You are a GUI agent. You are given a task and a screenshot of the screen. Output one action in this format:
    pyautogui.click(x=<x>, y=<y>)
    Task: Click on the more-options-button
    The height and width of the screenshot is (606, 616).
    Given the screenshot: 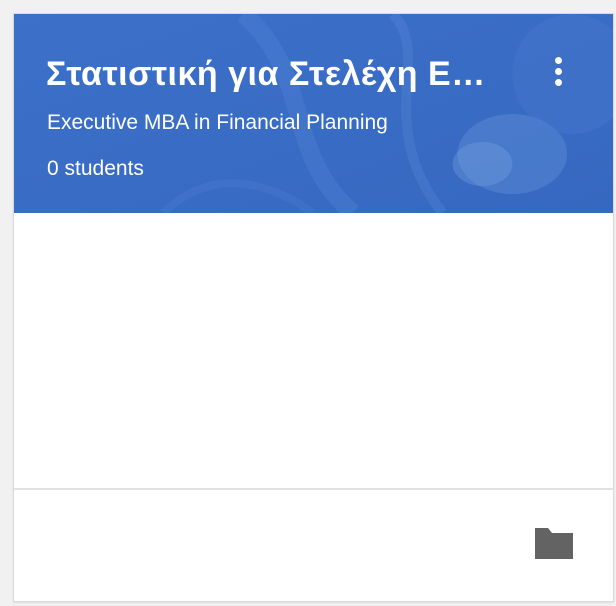 What is the action you would take?
    pyautogui.click(x=559, y=72)
    